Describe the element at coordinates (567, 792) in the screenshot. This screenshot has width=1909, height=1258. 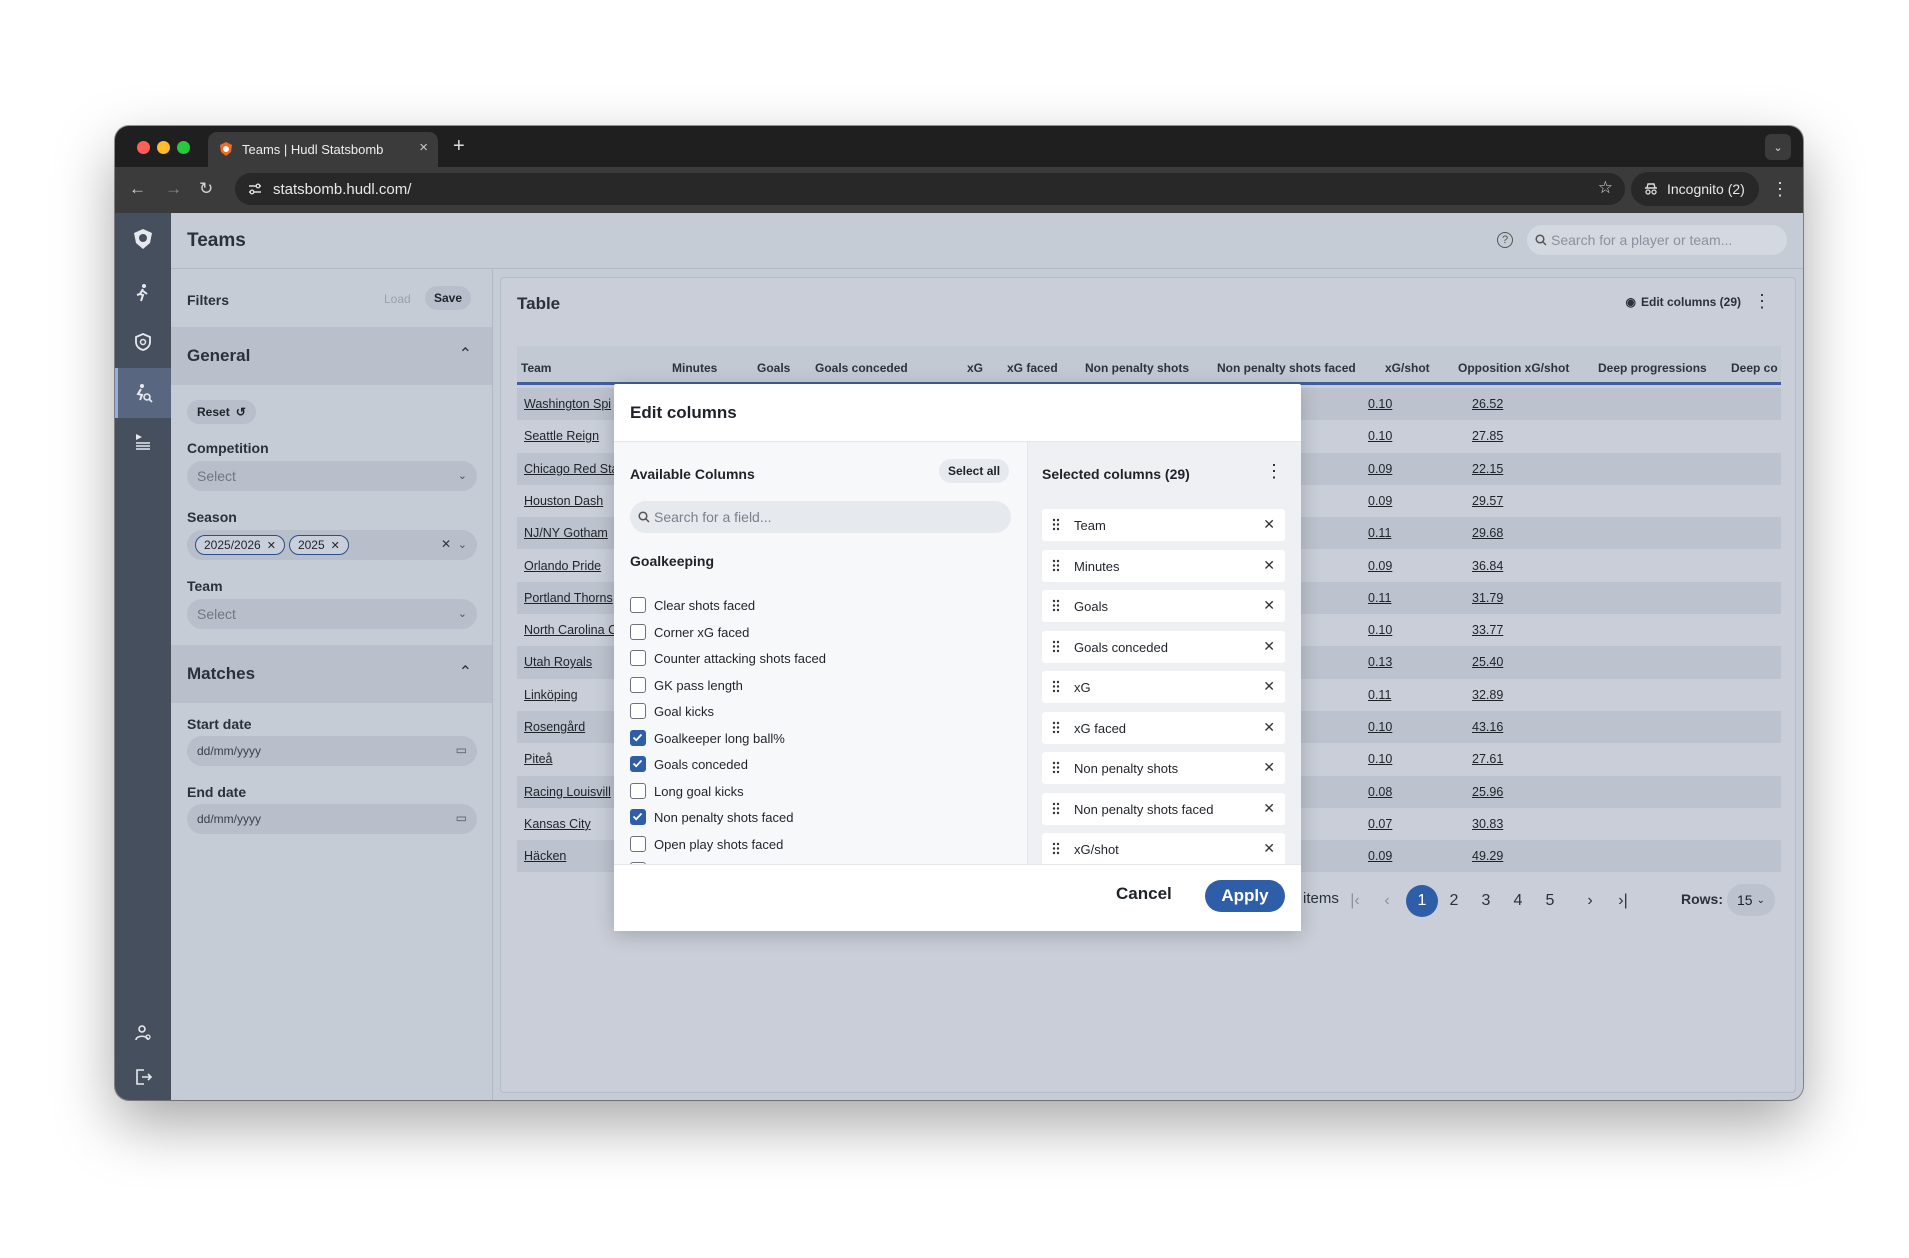
I see `team-link: Racing Louisvill` at that location.